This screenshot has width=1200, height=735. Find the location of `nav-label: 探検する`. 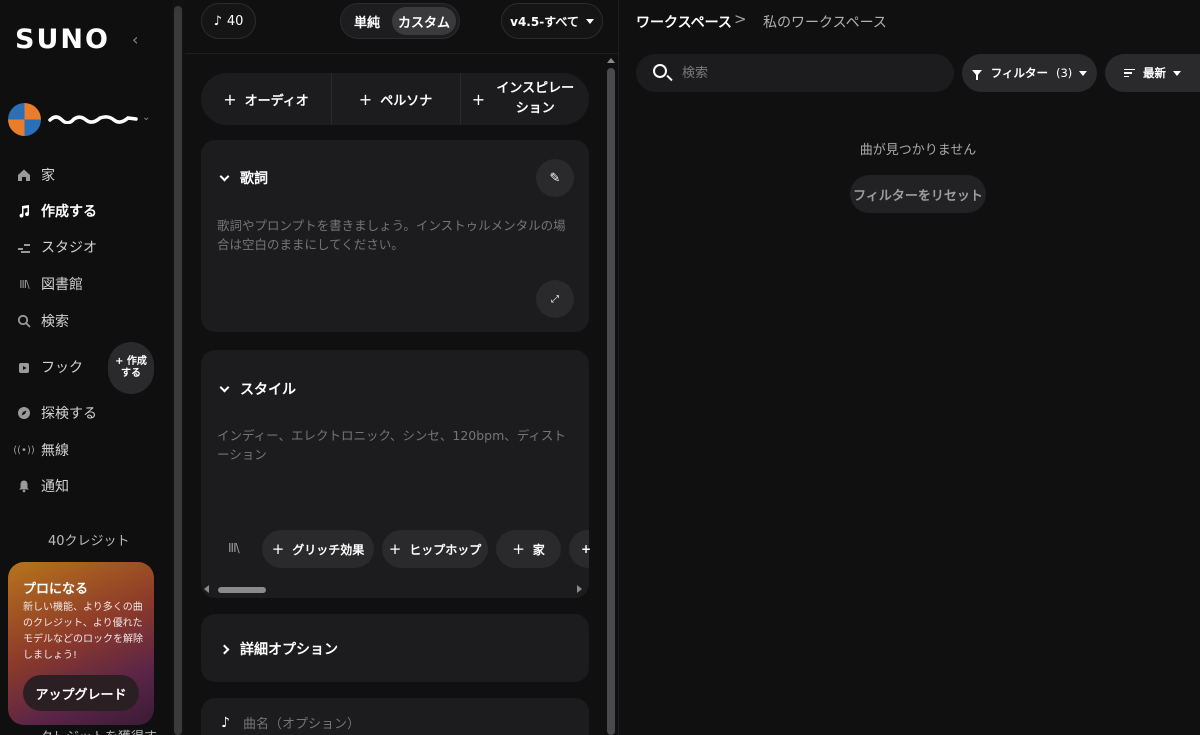

nav-label: 探検する is located at coordinates (69, 414).